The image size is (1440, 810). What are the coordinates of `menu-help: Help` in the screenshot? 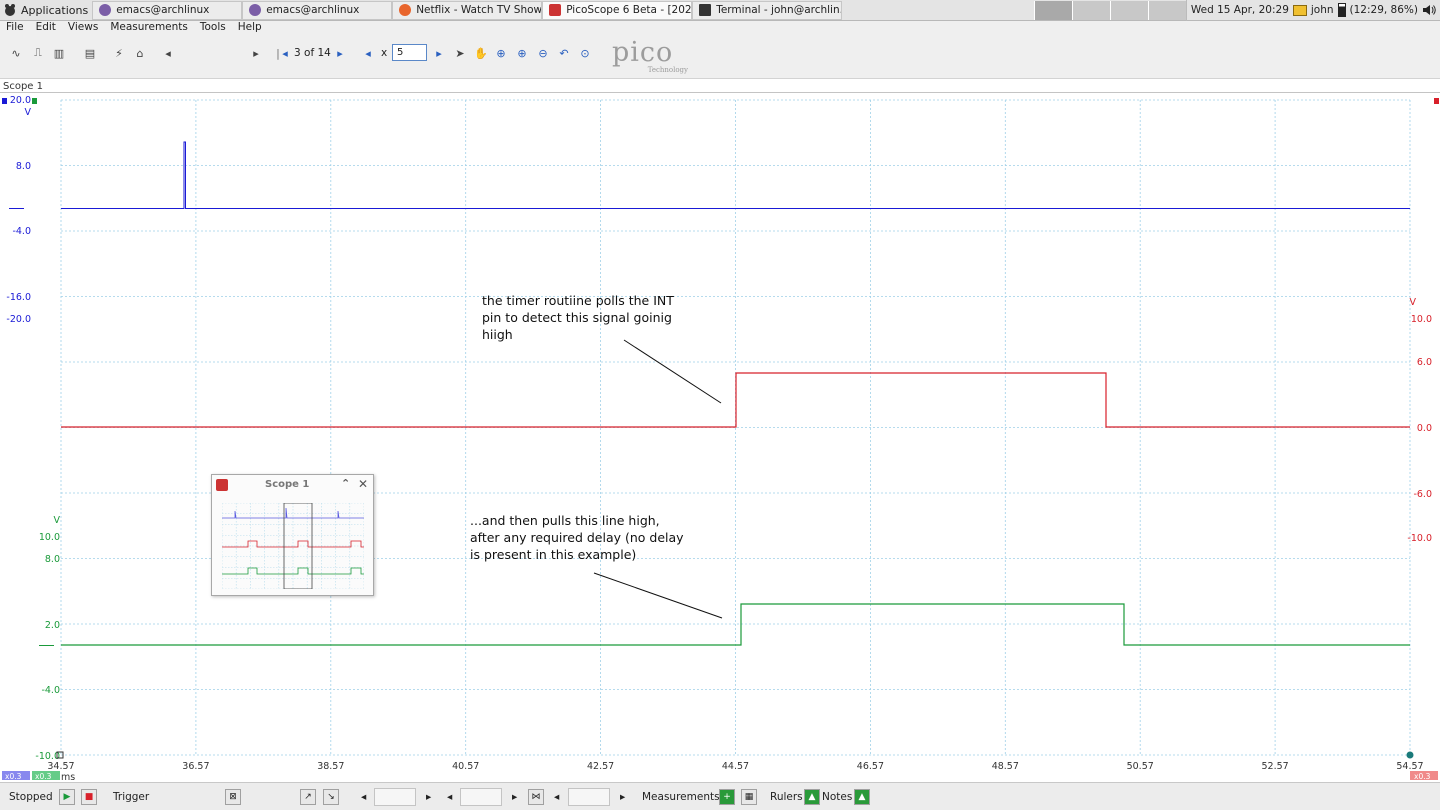 It's located at (250, 28).